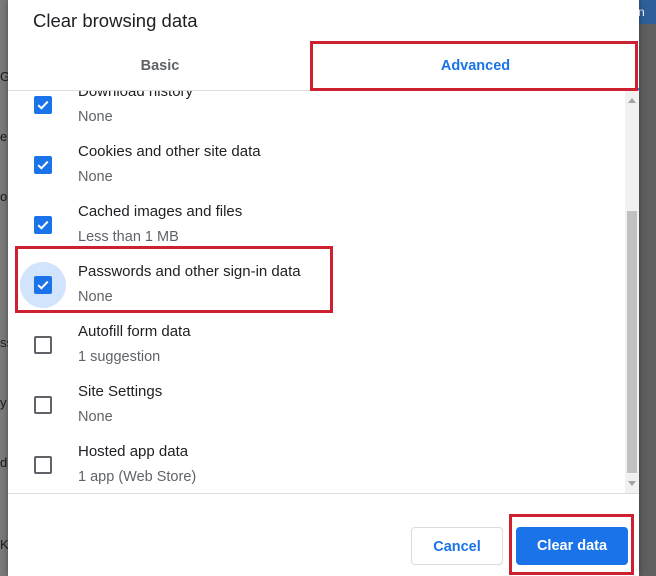  Describe the element at coordinates (134, 331) in the screenshot. I see `item-label: Autofill form data` at that location.